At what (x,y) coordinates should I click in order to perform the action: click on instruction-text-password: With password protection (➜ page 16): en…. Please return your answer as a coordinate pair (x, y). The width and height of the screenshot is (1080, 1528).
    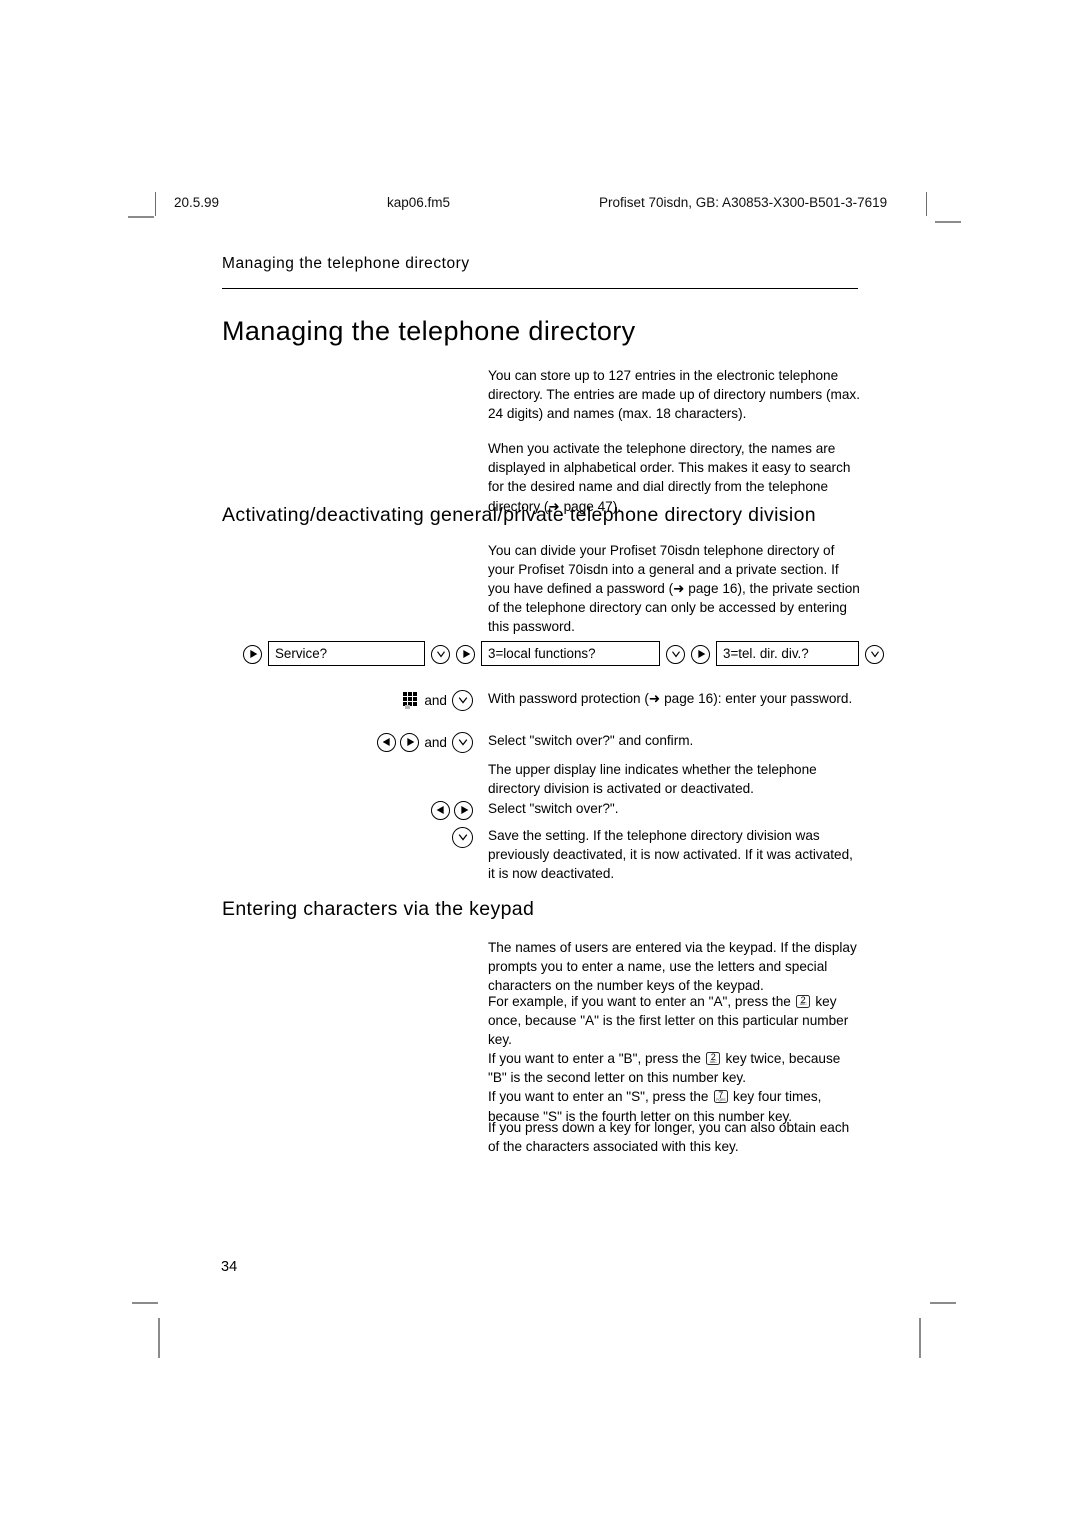
    Looking at the image, I should click on (670, 698).